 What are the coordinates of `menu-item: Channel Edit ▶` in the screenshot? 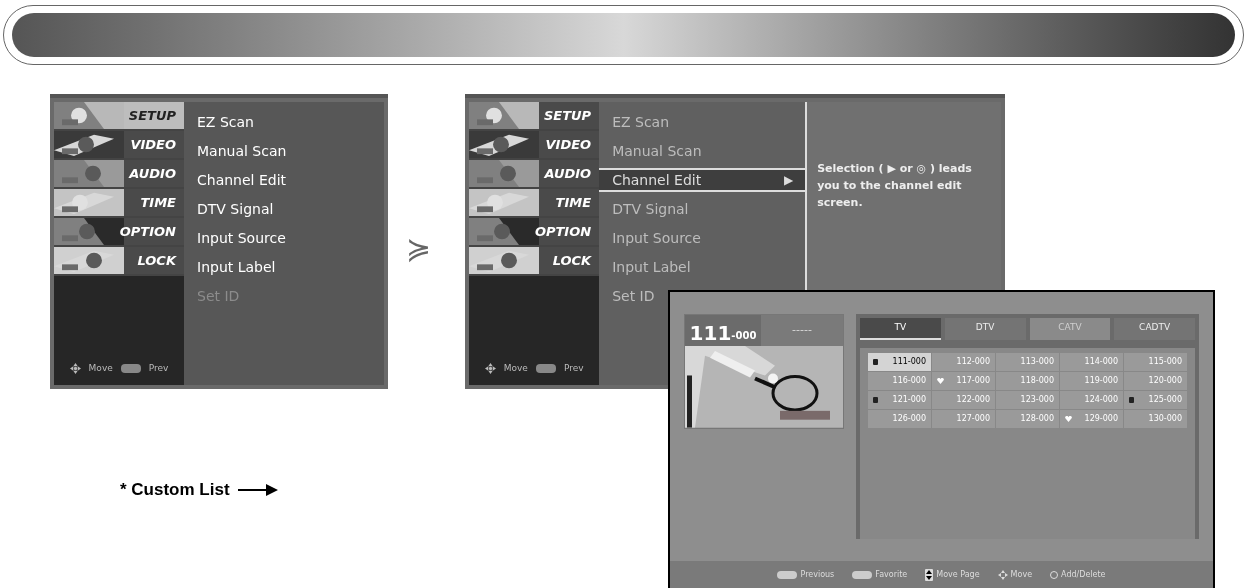 It's located at (702, 180).